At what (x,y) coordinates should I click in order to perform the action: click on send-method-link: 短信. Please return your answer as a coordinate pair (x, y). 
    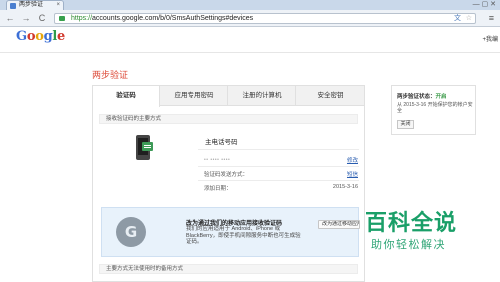
    Looking at the image, I should click on (352, 174).